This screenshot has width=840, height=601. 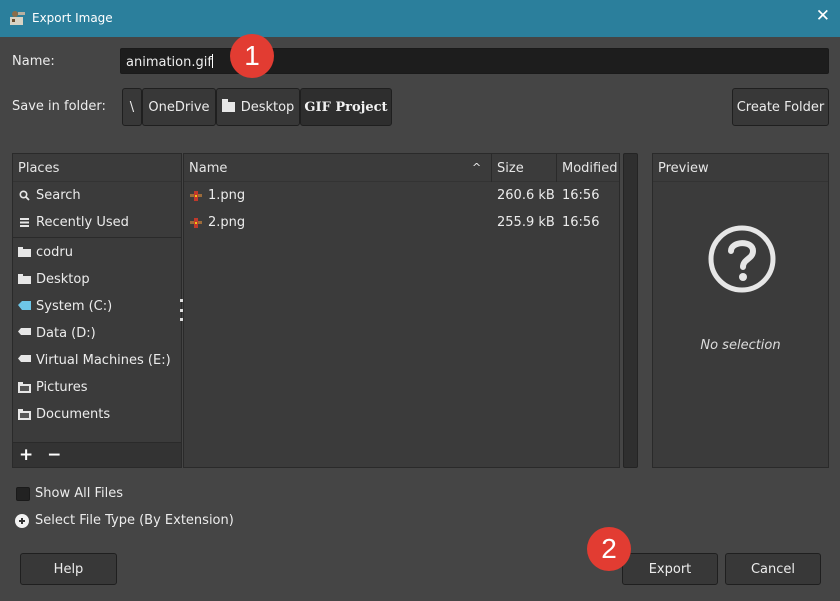 I want to click on file-list-scrollbar, so click(x=630, y=310).